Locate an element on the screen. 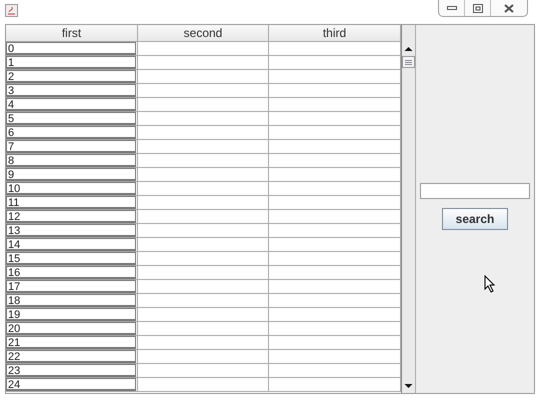 This screenshot has width=540, height=402. scroll-up-icon is located at coordinates (408, 49).